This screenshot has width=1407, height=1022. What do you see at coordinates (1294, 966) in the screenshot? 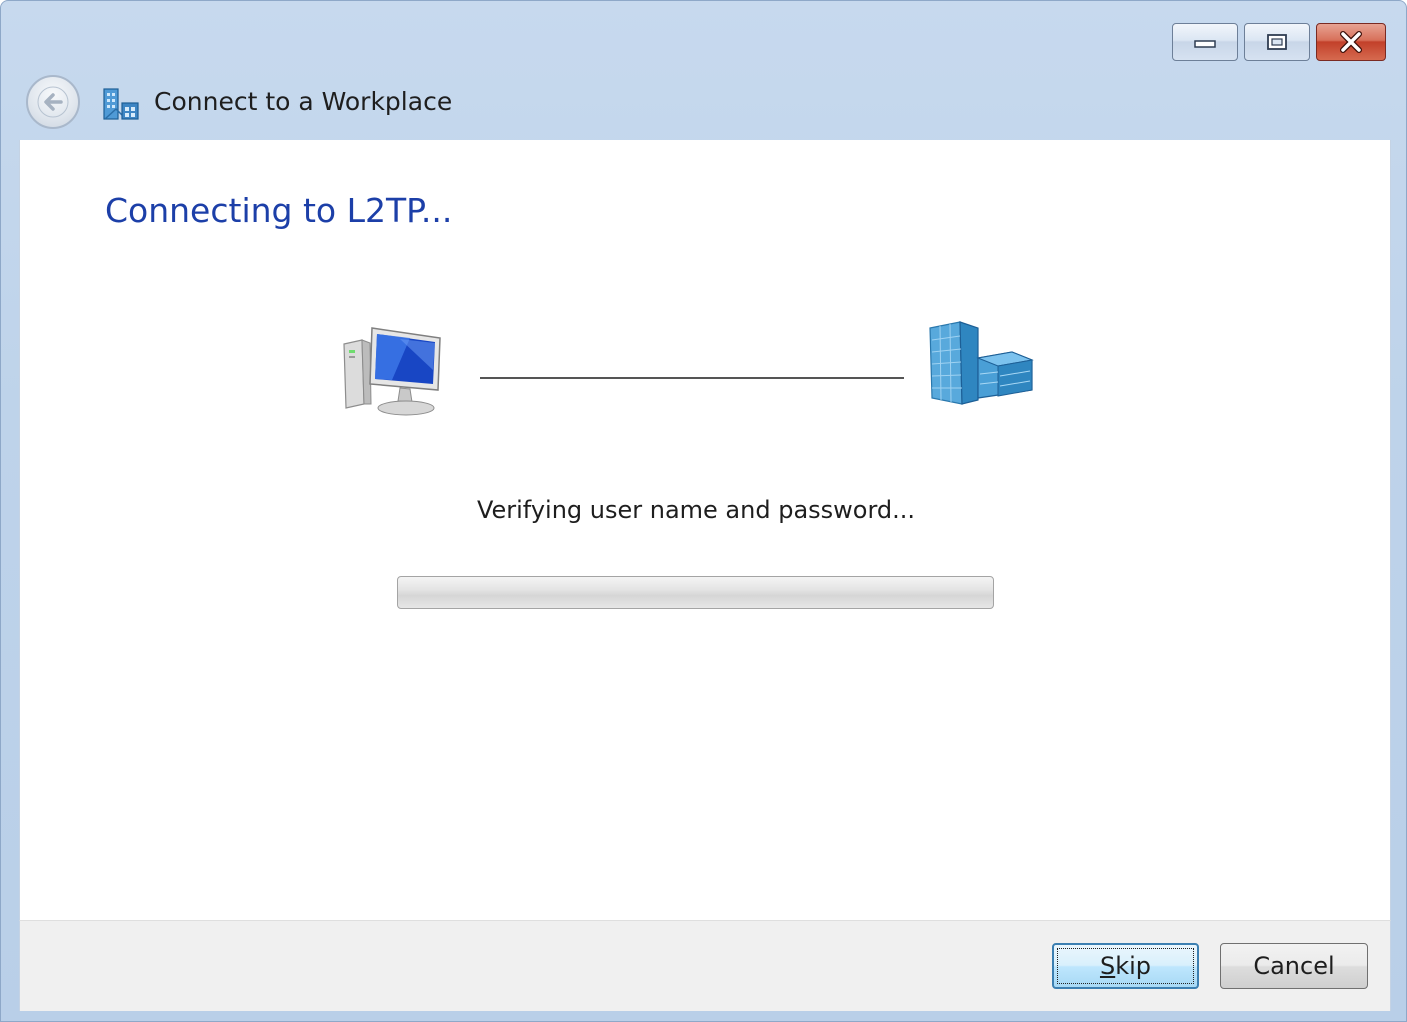
I see `cancel-button: Cancel` at bounding box center [1294, 966].